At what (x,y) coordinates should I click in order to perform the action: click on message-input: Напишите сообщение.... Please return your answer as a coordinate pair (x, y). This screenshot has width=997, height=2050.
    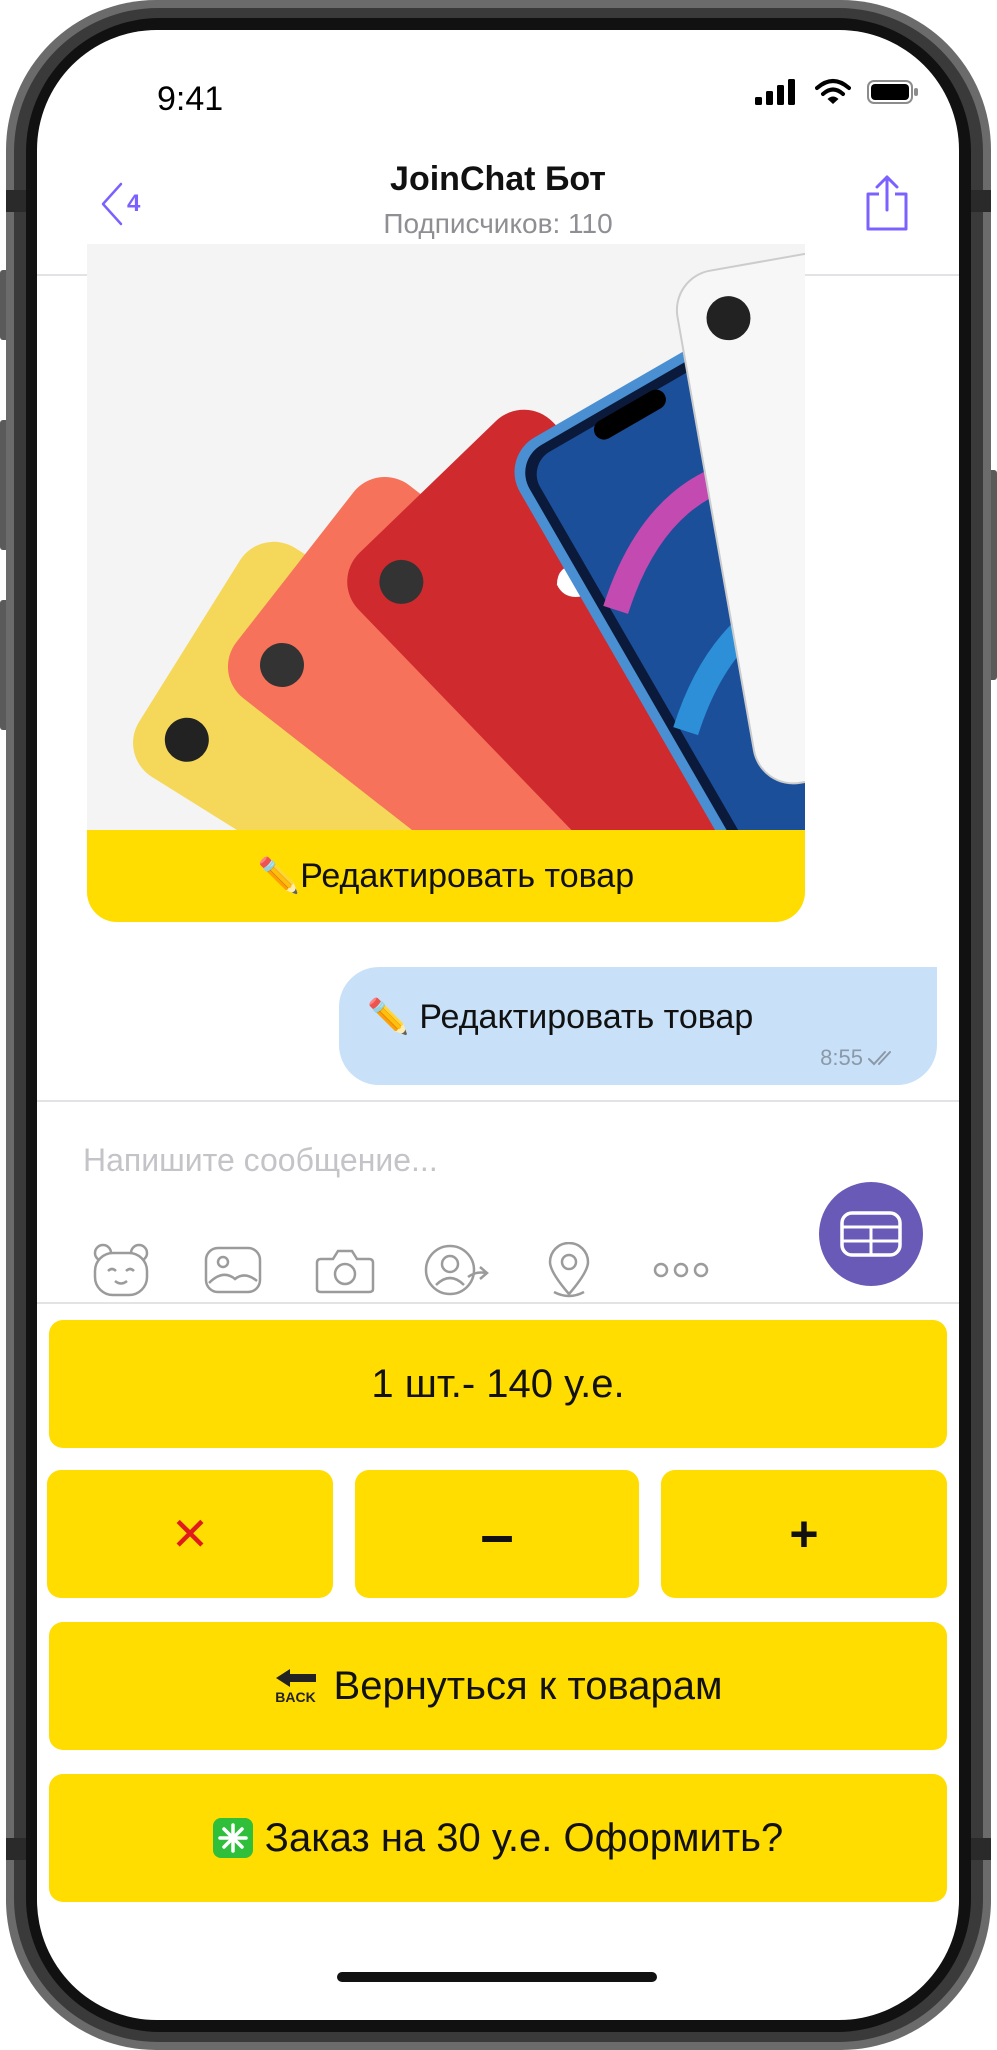
    Looking at the image, I should click on (260, 1160).